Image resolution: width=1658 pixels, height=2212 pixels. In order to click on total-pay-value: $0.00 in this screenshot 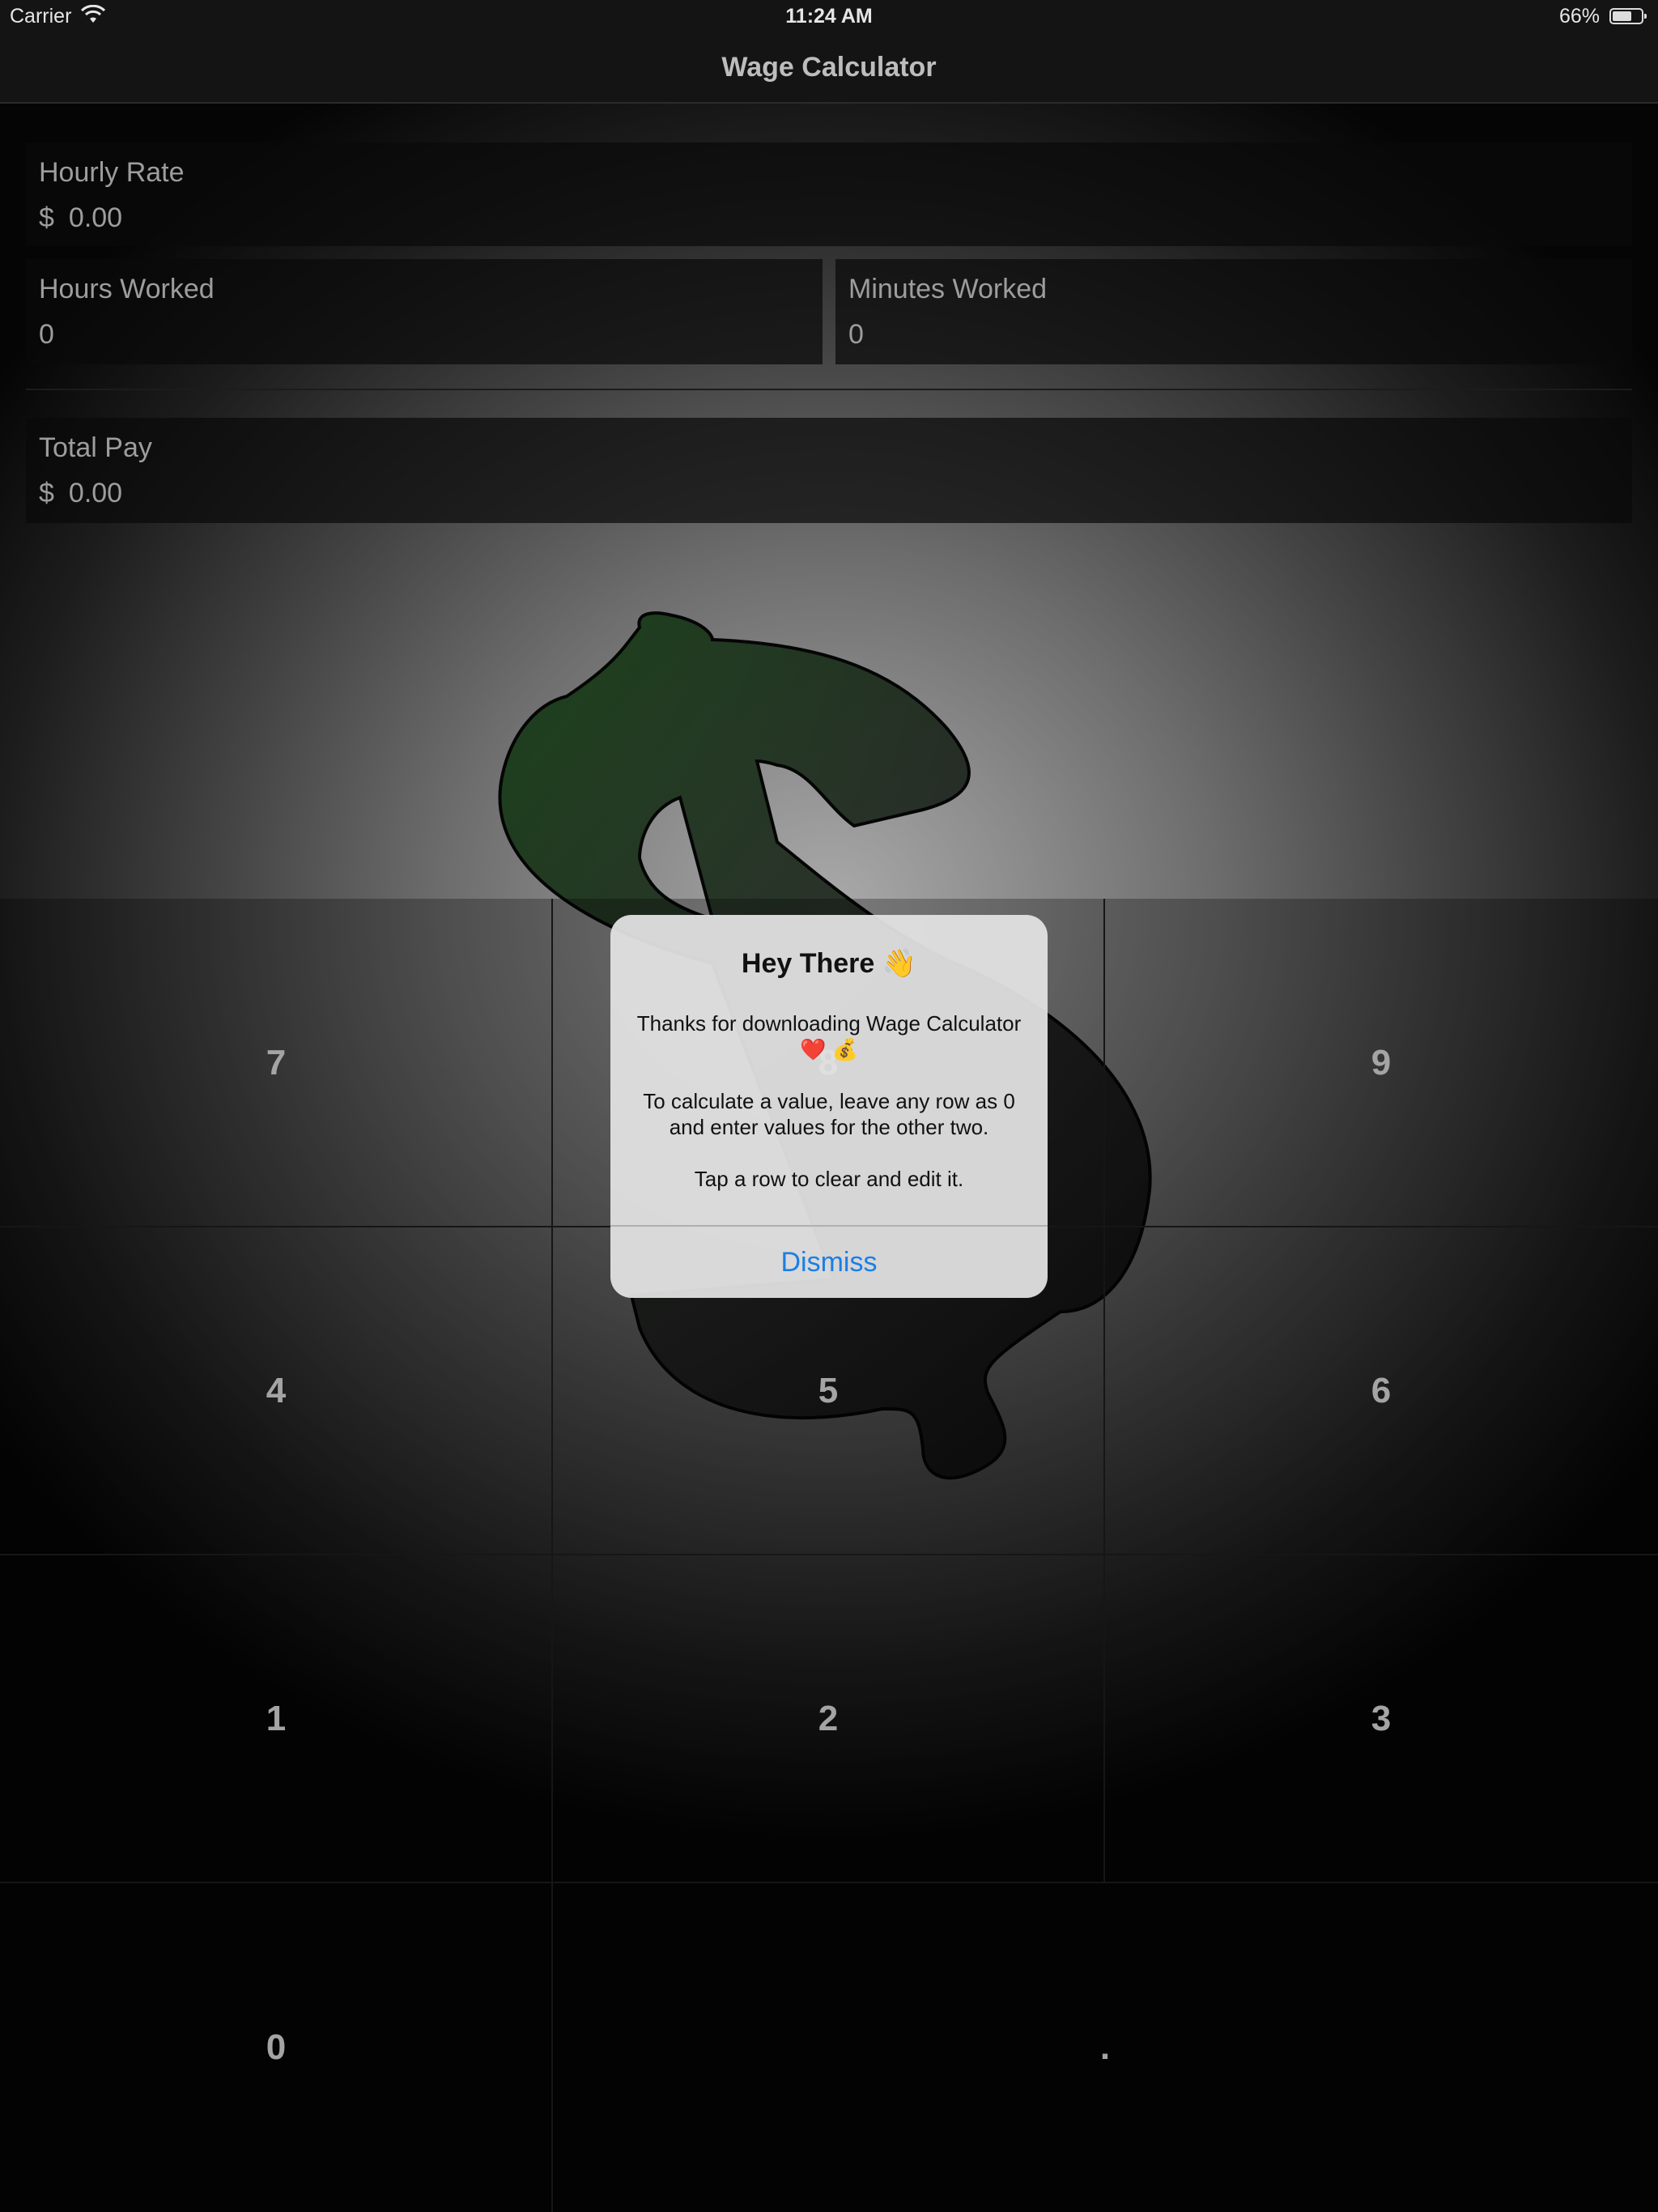, I will do `click(80, 493)`.